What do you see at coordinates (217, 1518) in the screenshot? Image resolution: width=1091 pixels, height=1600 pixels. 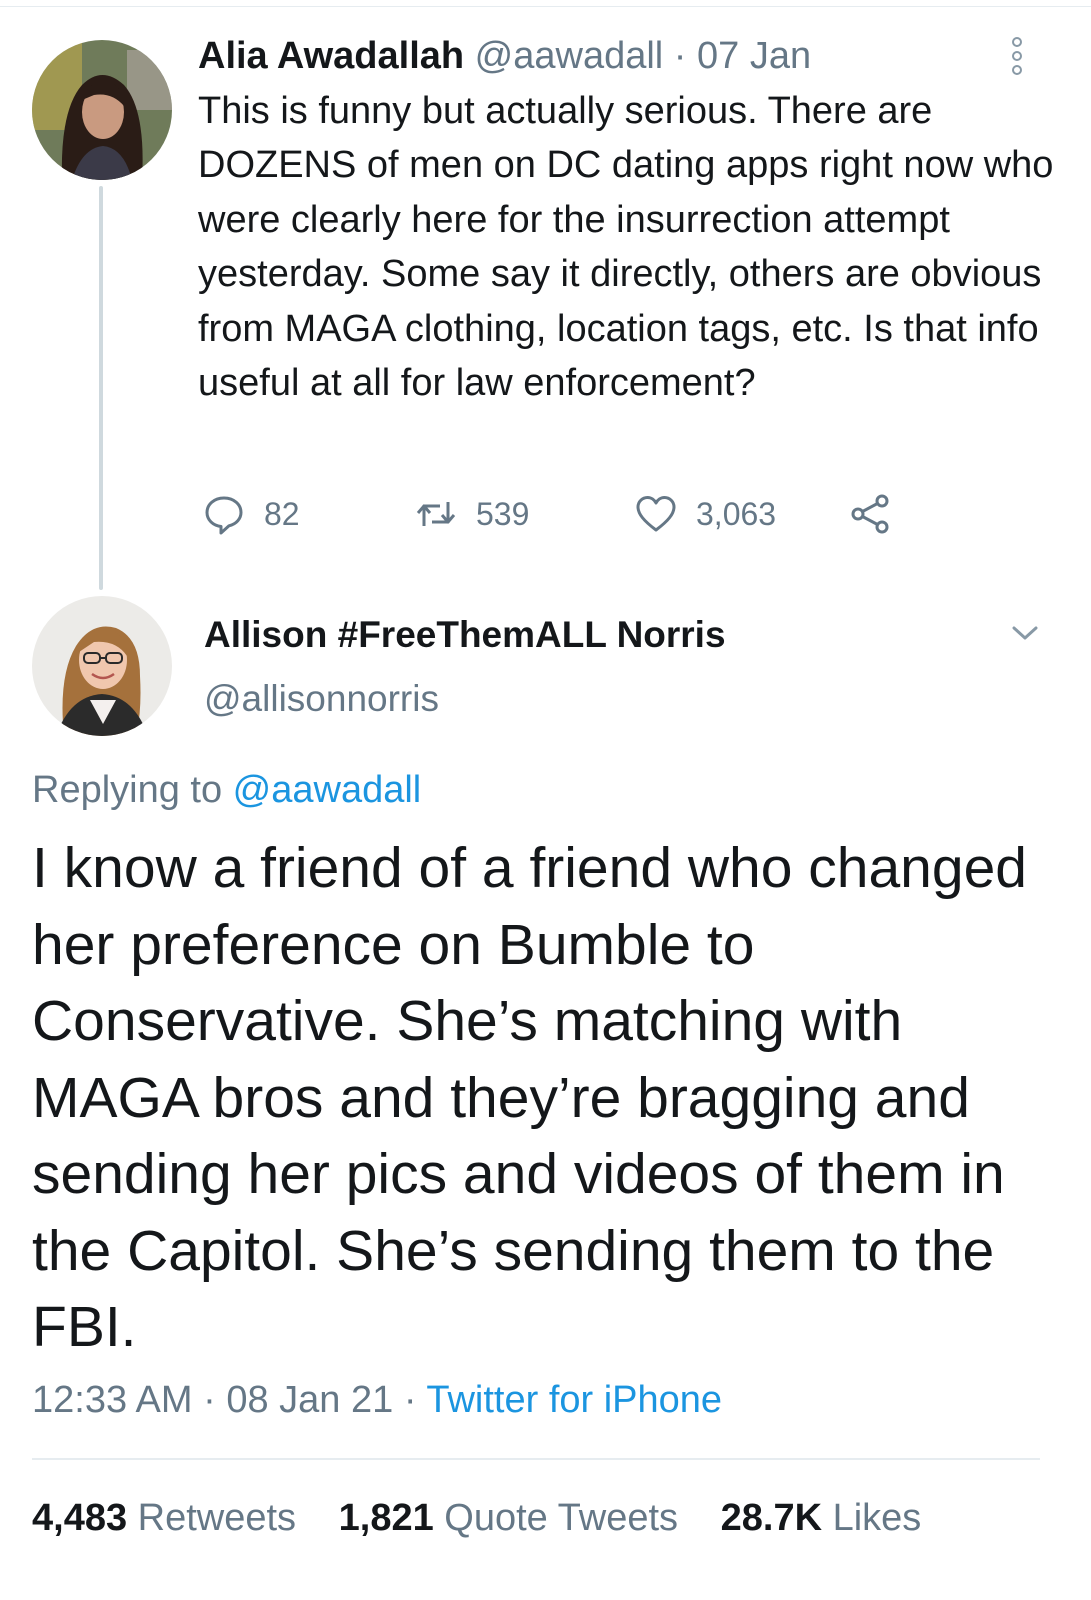 I see `retweets-label: Retweets` at bounding box center [217, 1518].